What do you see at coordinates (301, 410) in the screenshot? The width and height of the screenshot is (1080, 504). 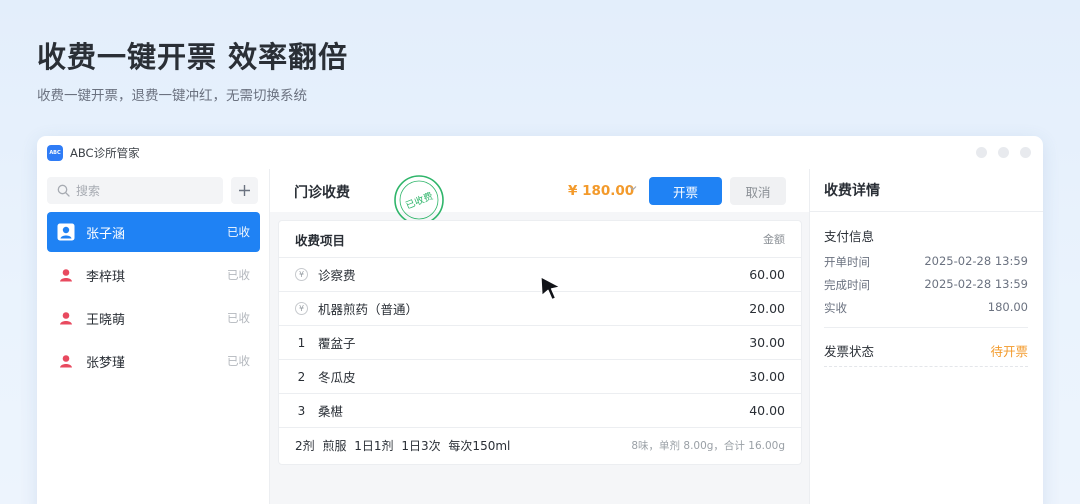 I see `item-index: 3` at bounding box center [301, 410].